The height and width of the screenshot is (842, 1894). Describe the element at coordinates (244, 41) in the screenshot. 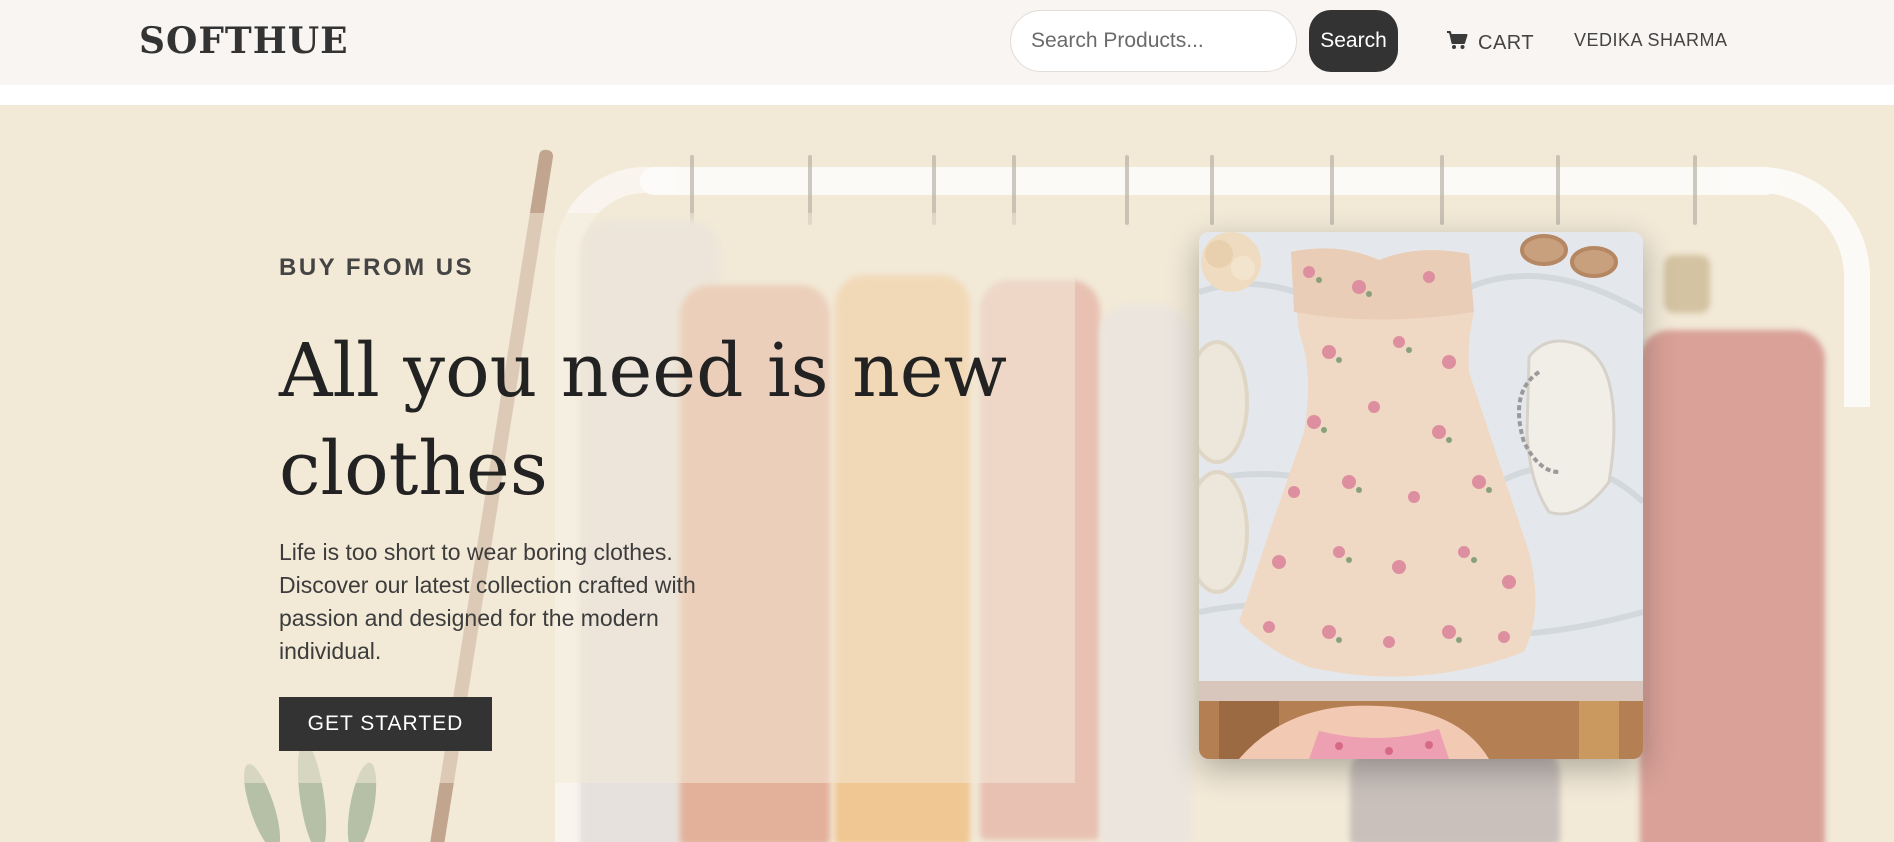

I see `brand-logo: SOFTHUE` at that location.